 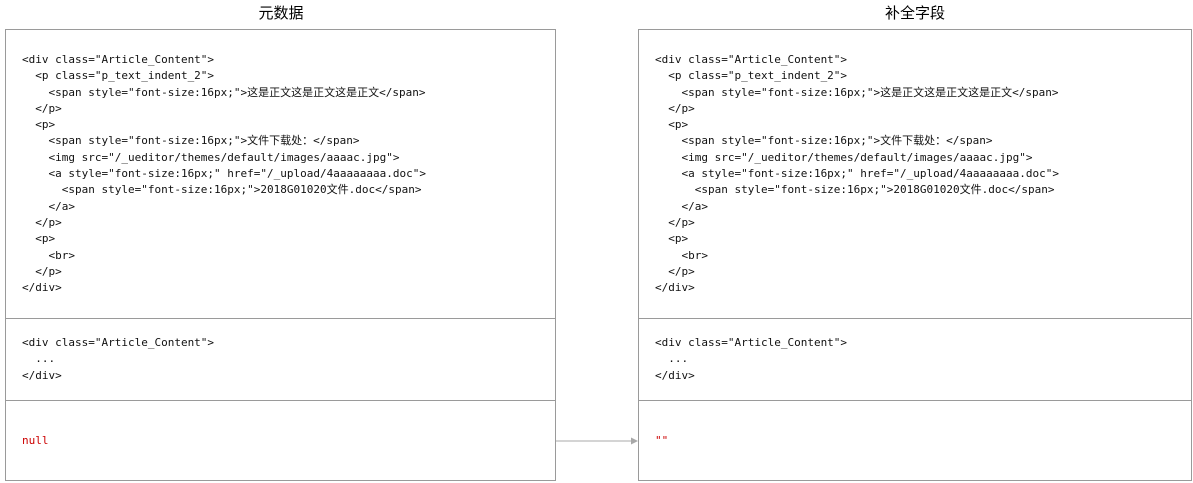 What do you see at coordinates (634, 441) in the screenshot?
I see `arrow-head-icon` at bounding box center [634, 441].